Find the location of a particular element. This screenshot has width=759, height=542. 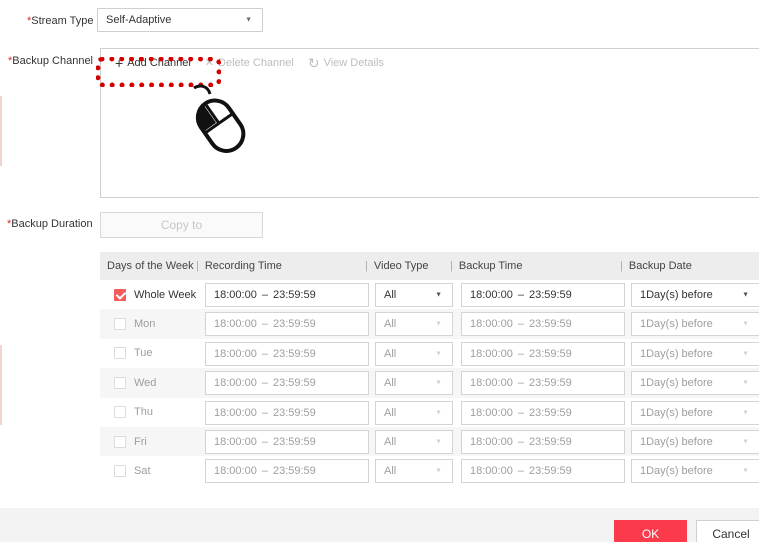

day-label: Mon is located at coordinates (145, 324).